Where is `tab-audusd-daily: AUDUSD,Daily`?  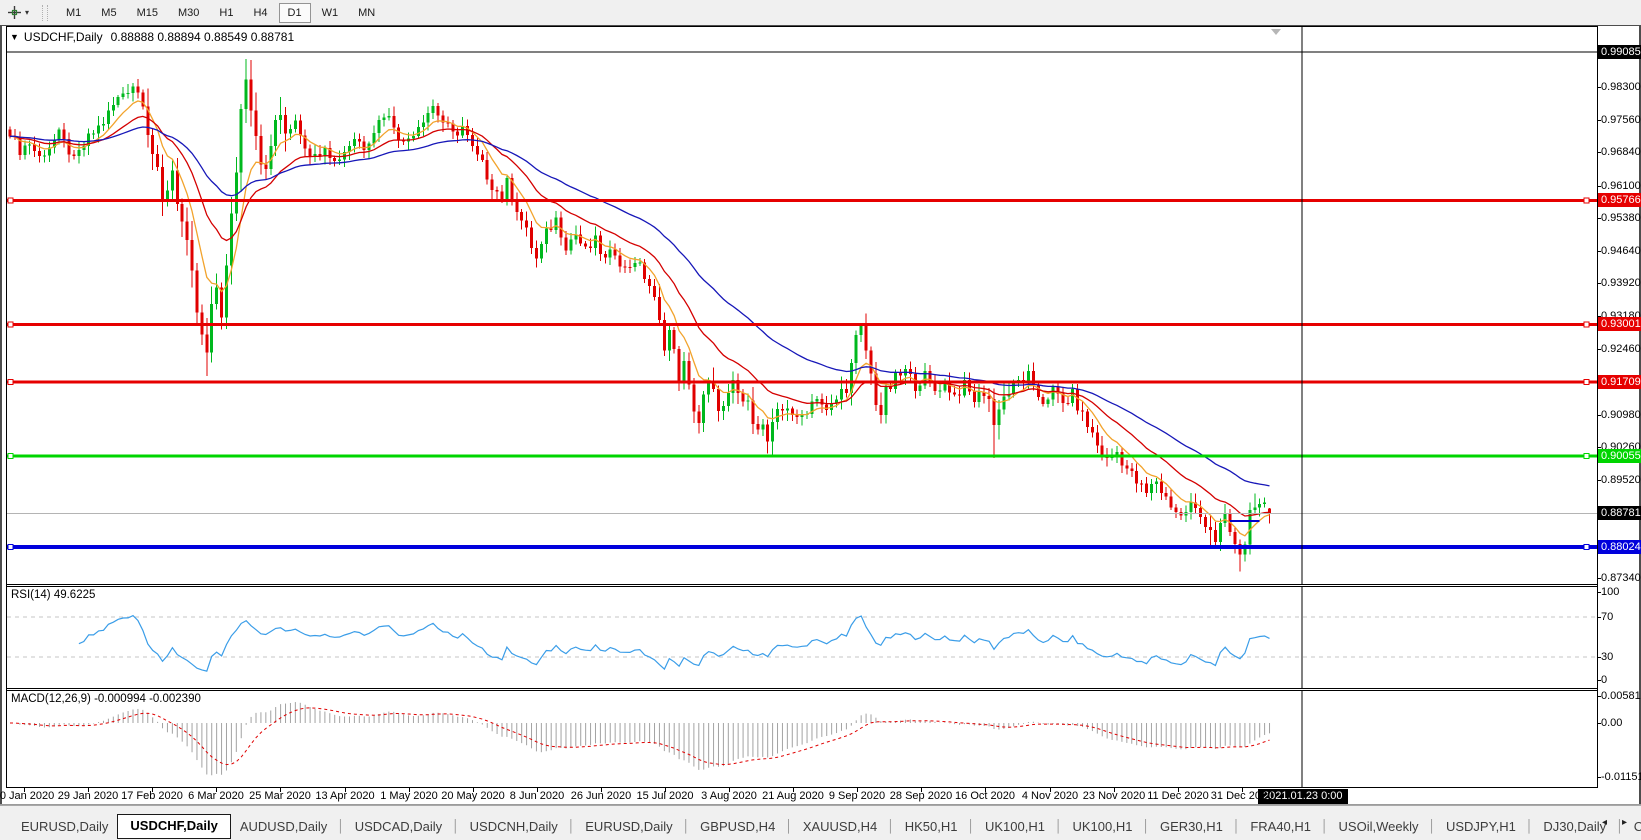
tab-audusd-daily: AUDUSD,Daily is located at coordinates (283, 828).